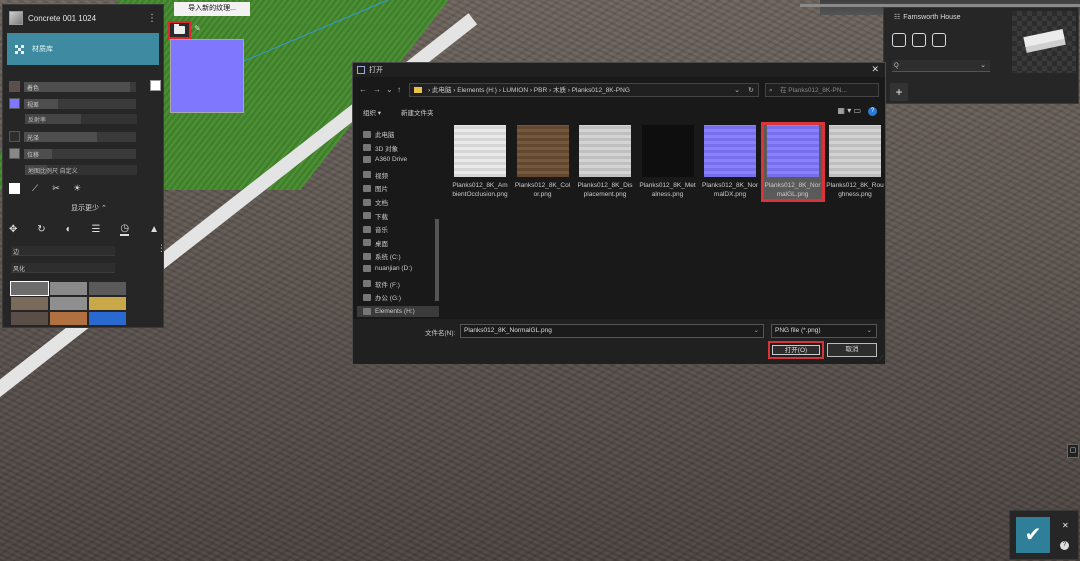 The height and width of the screenshot is (561, 1080). What do you see at coordinates (542, 190) in the screenshot?
I see `file-name: Planks012_8K_Color.png` at bounding box center [542, 190].